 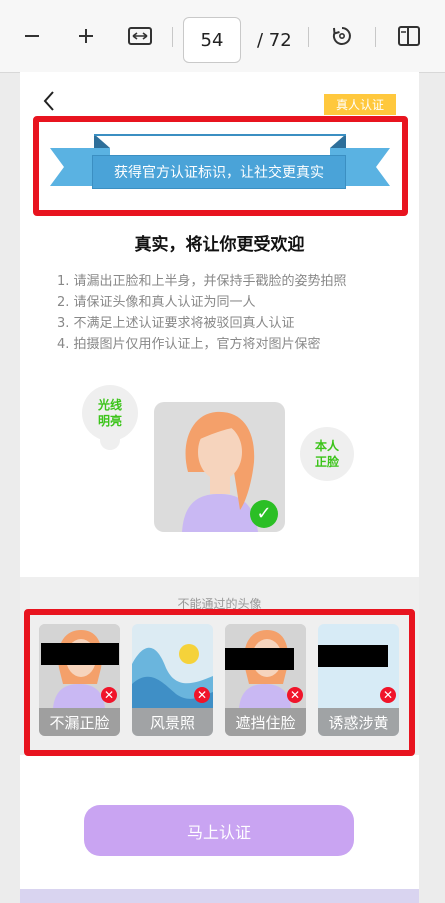 I want to click on tip-bubble-light: 光线 明亮, so click(x=110, y=413).